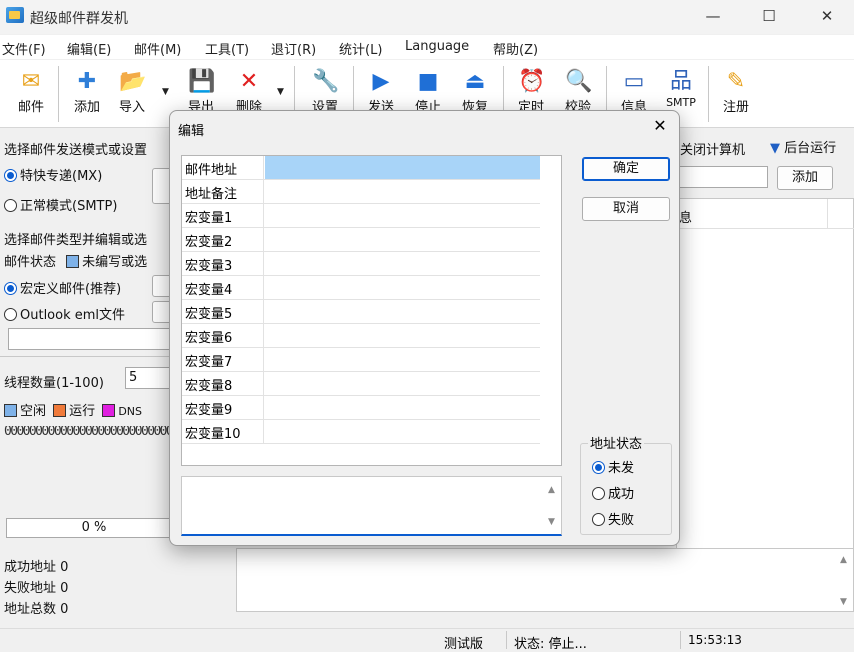 The image size is (854, 652). I want to click on total-label: 地址总数, so click(30, 609).